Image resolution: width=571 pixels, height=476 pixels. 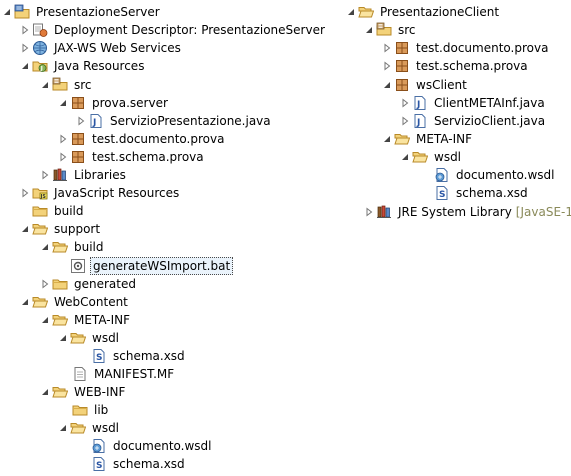 What do you see at coordinates (173, 121) in the screenshot?
I see `tree-item-servizio-presentazione: ServizioPresentazione.java` at bounding box center [173, 121].